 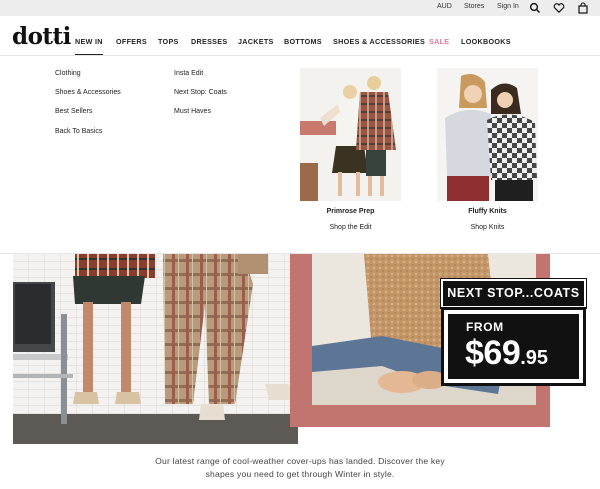 I want to click on promo-cta-shop-the-edit: Shop the Edit, so click(x=350, y=227).